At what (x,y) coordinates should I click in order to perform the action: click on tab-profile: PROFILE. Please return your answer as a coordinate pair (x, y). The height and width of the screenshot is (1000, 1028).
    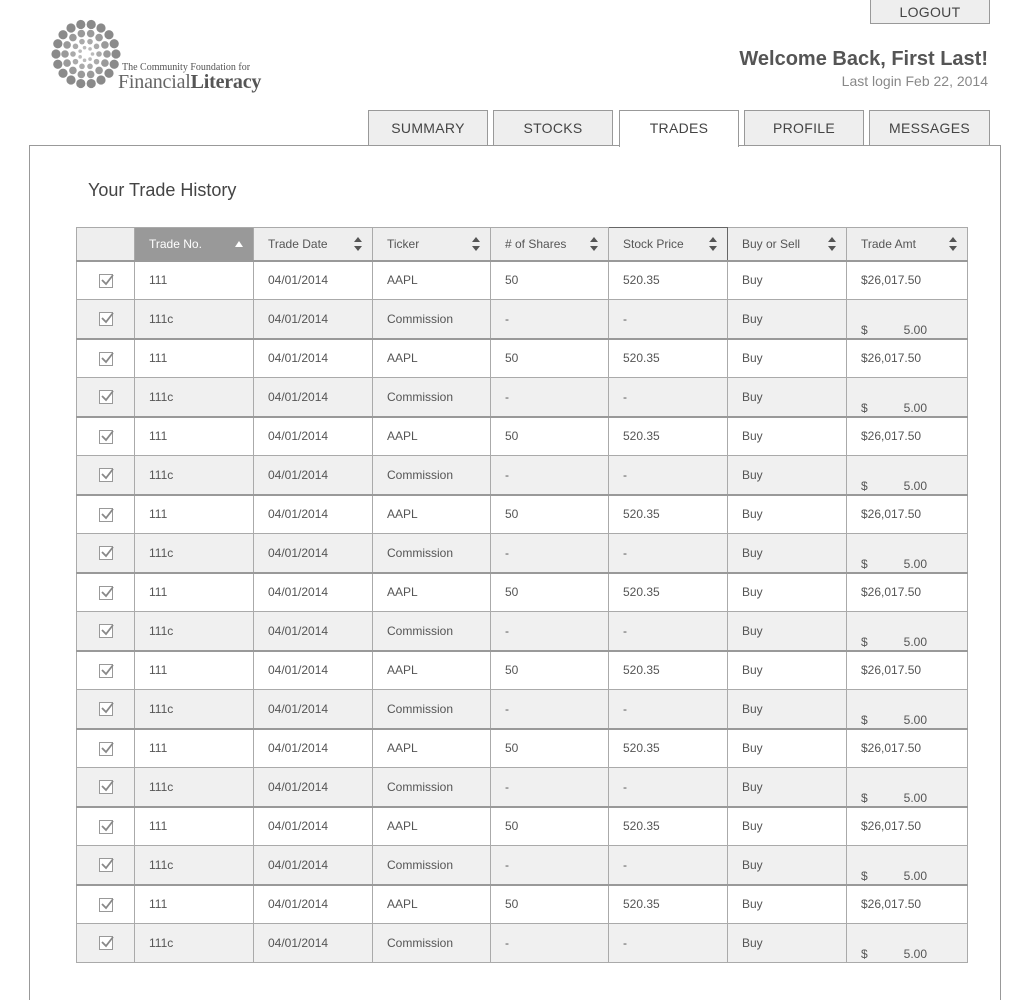
    Looking at the image, I should click on (804, 128).